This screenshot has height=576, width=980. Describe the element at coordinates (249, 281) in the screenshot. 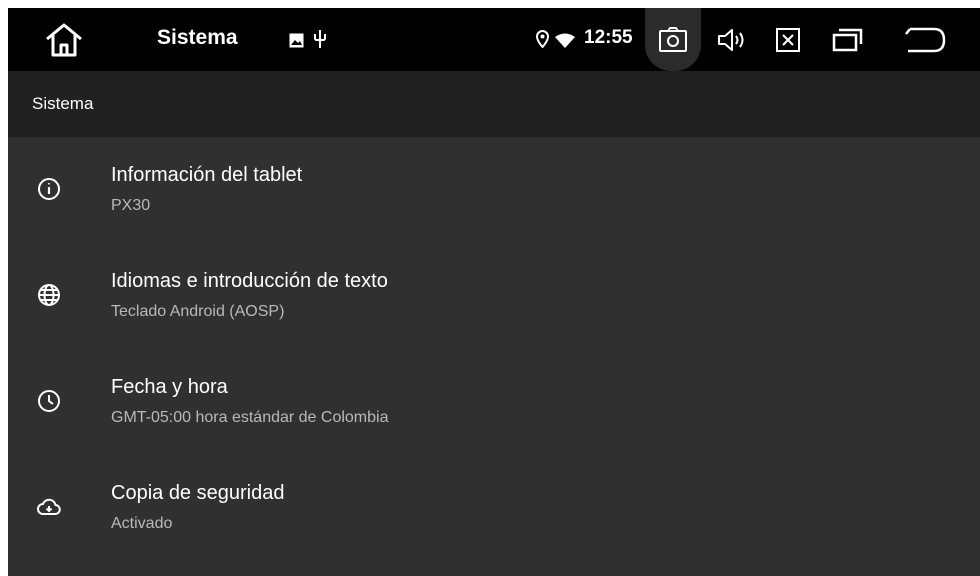

I see `settings-item-title: Idiomas e introducción de texto` at that location.